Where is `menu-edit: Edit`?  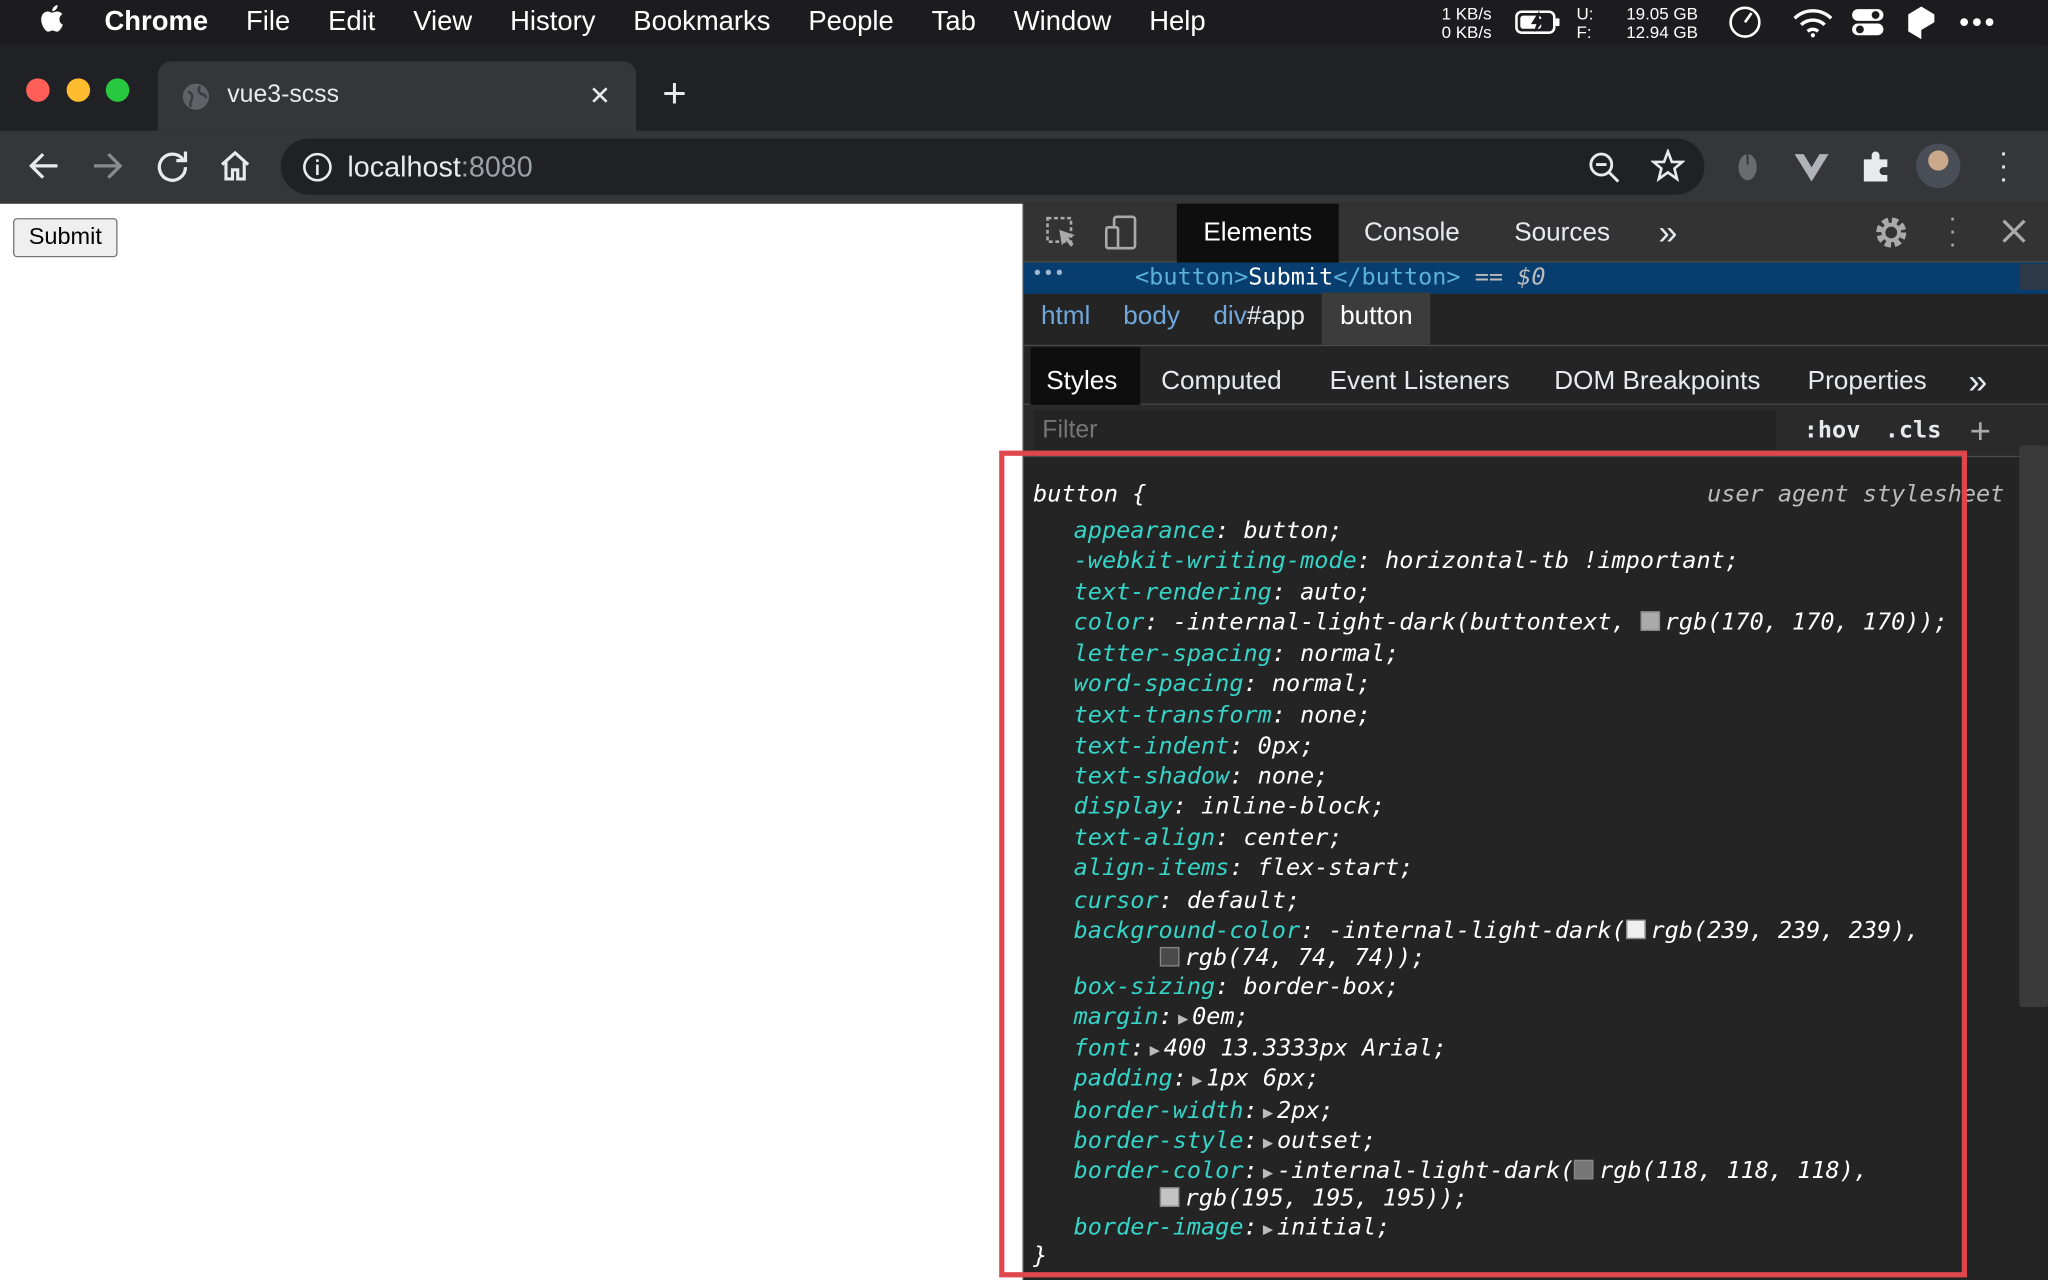 menu-edit: Edit is located at coordinates (351, 22).